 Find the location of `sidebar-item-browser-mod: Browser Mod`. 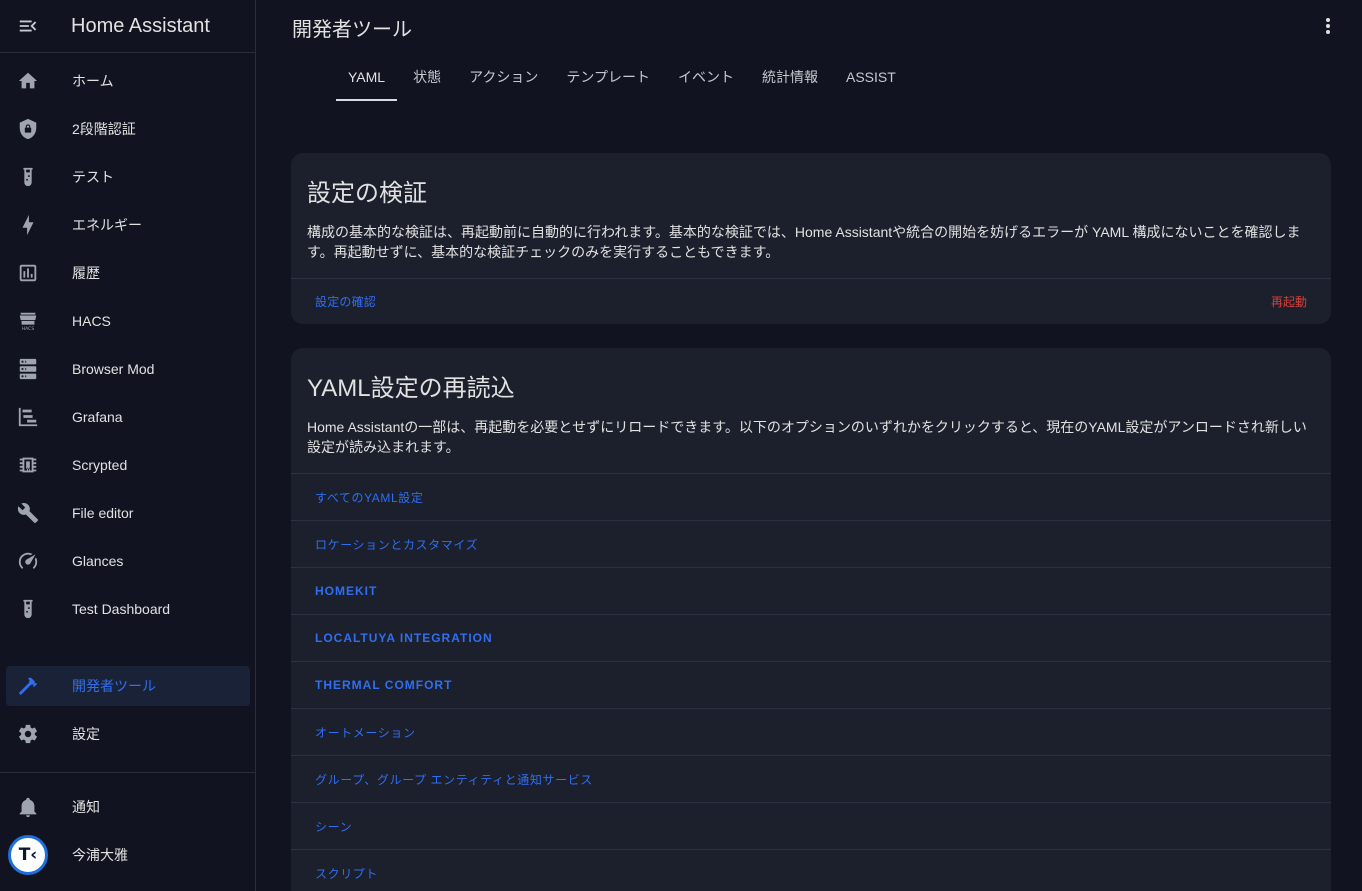

sidebar-item-browser-mod: Browser Mod is located at coordinates (128, 369).